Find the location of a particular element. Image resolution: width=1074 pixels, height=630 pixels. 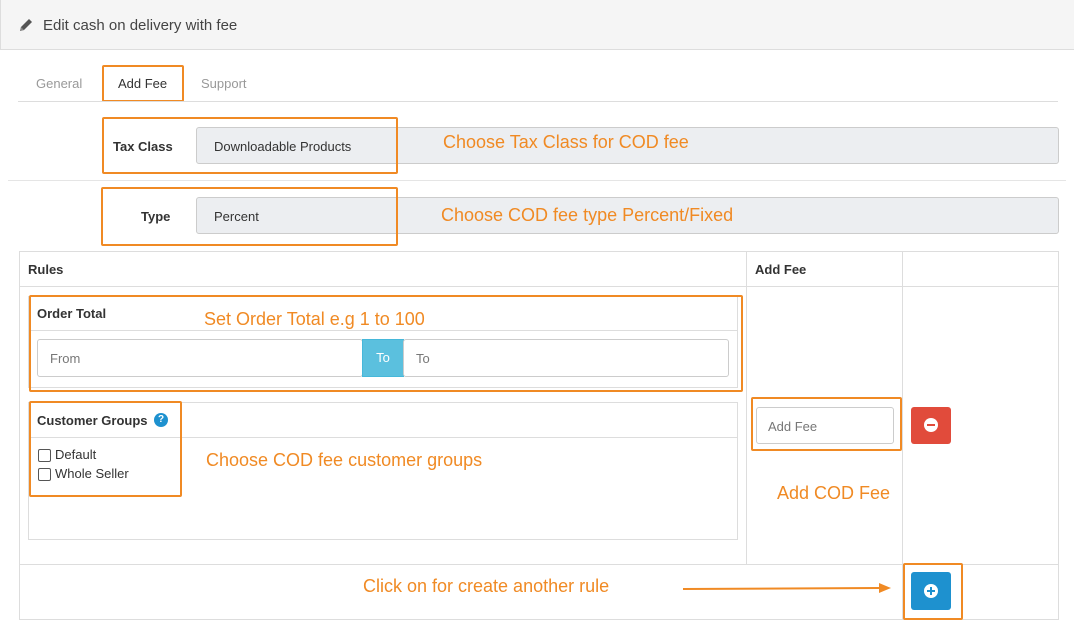

remove-rule-button is located at coordinates (931, 425).